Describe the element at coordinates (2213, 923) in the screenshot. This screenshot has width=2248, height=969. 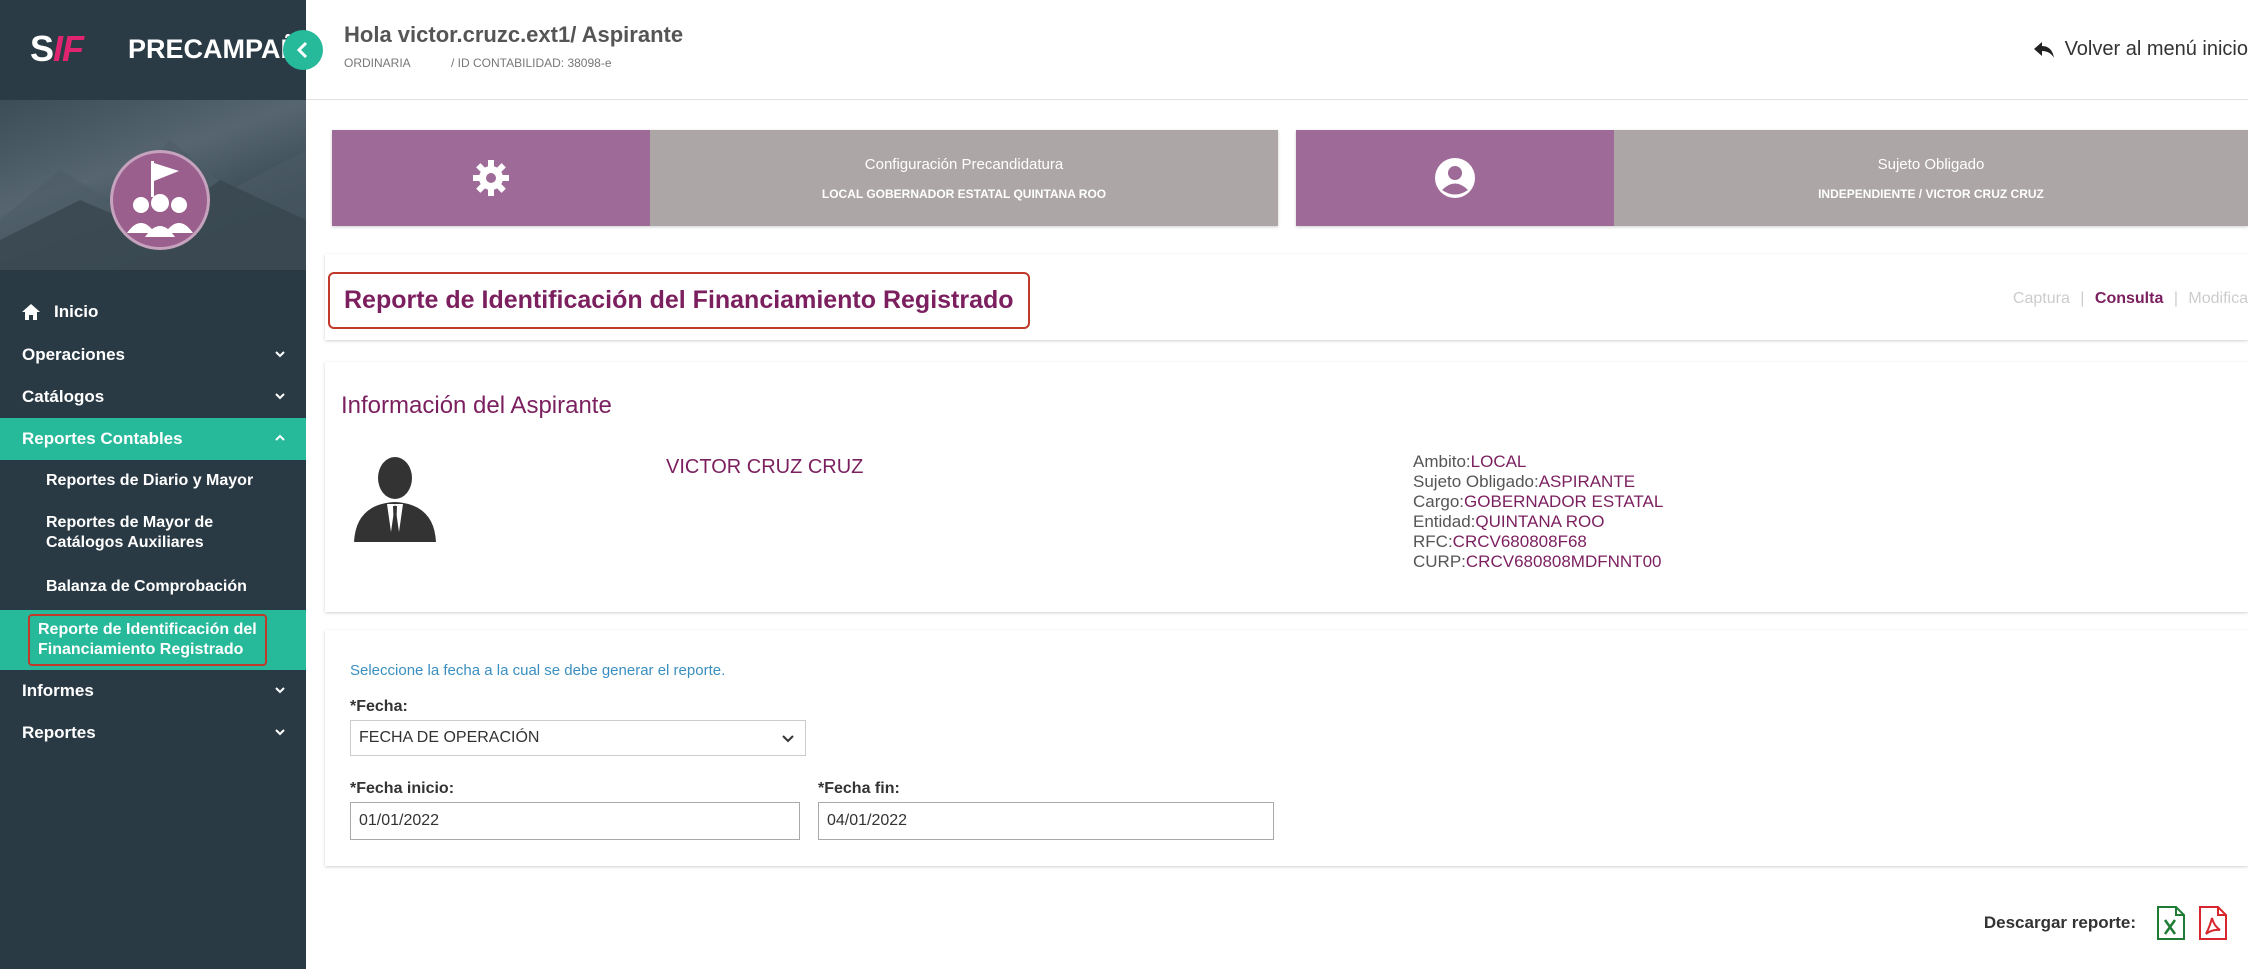
I see `pdf-icon` at that location.